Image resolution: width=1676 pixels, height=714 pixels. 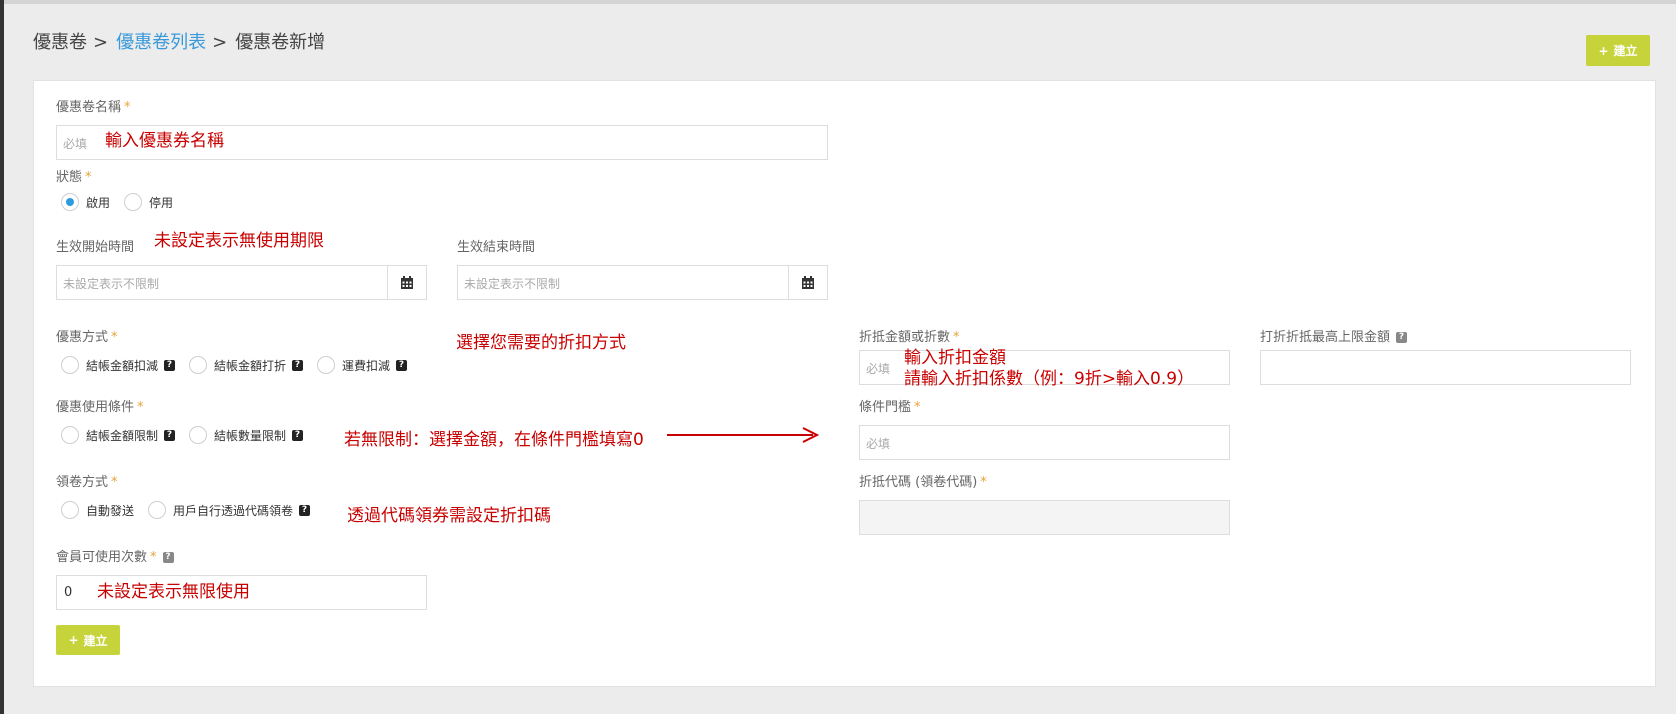 I want to click on breadcrumb-root: 優惠卷, so click(x=60, y=42).